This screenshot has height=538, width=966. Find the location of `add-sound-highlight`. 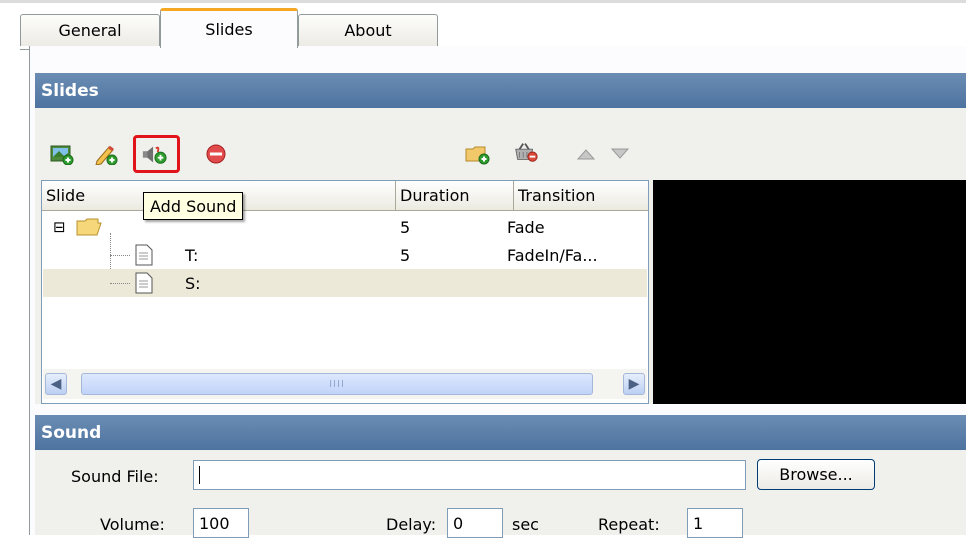

add-sound-highlight is located at coordinates (156, 154).